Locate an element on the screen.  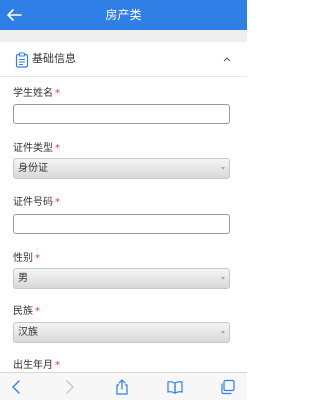
share-icon is located at coordinates (122, 387).